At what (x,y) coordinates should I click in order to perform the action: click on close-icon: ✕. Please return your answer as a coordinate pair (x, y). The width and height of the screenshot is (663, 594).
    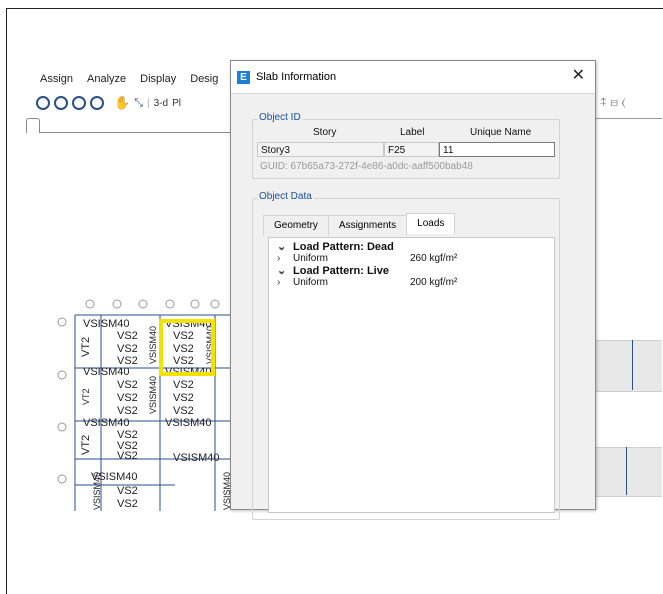
    Looking at the image, I should click on (578, 76).